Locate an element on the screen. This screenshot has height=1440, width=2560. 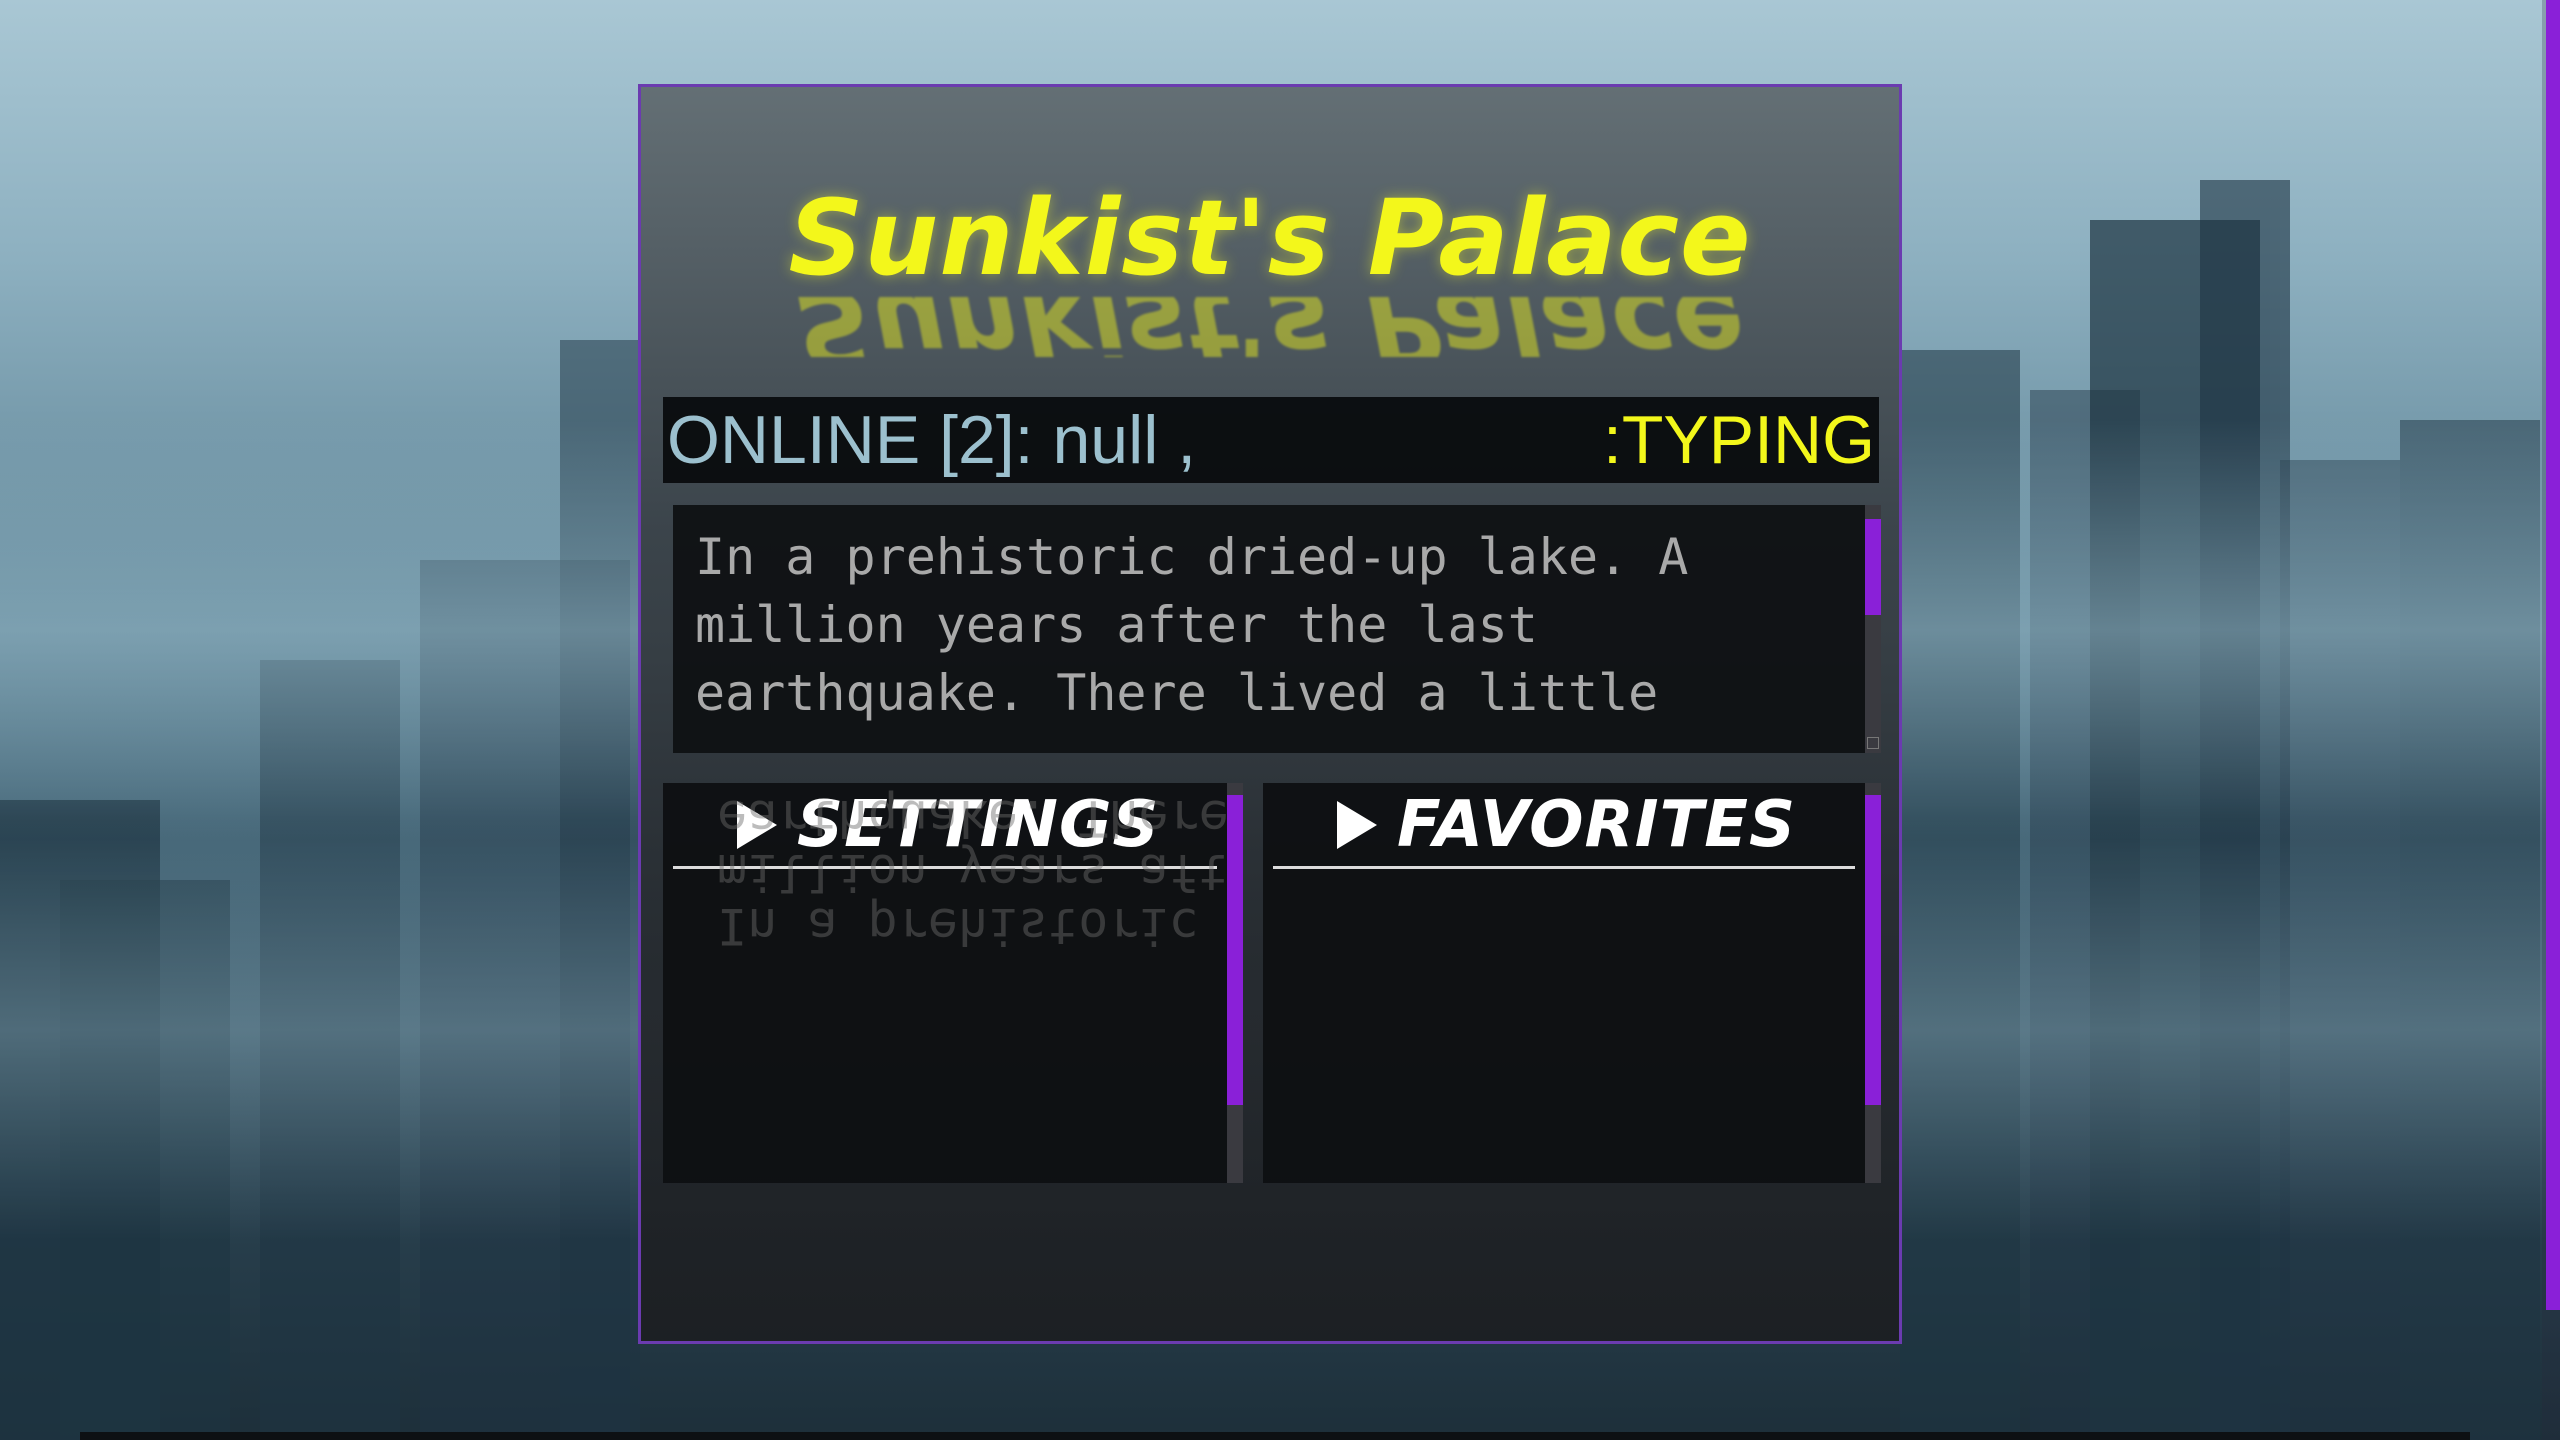
status-bar: ONLINE [2]: null , :TYPING is located at coordinates (1271, 440).